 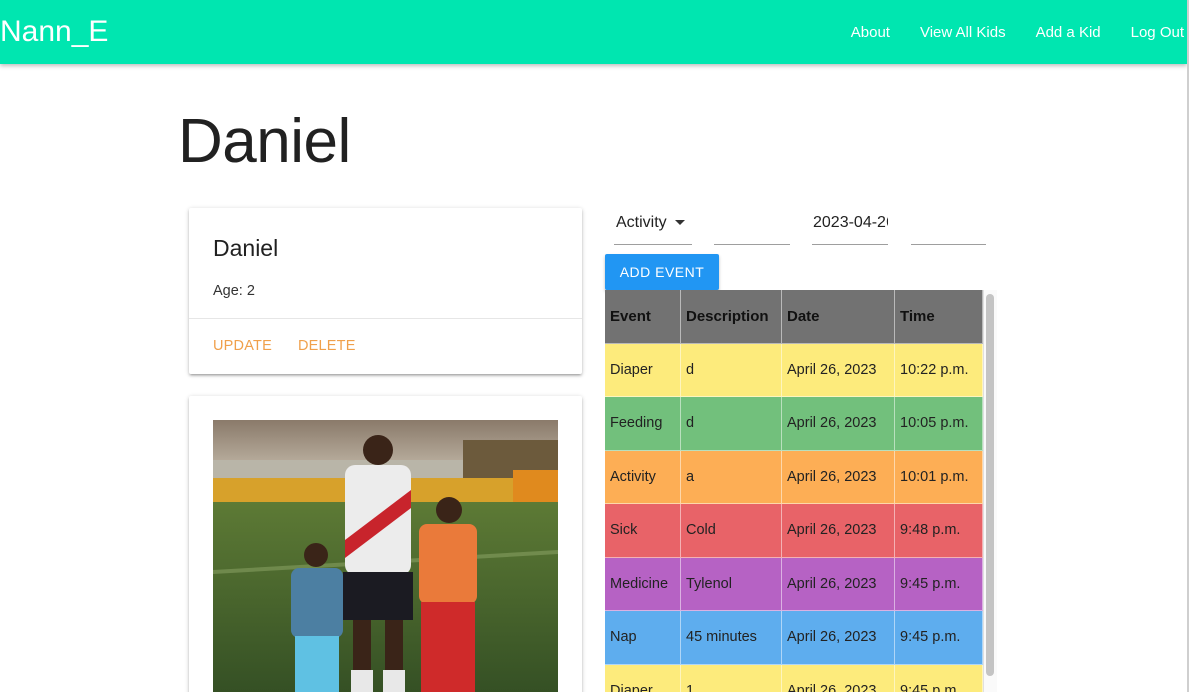 I want to click on description-input, so click(x=752, y=225).